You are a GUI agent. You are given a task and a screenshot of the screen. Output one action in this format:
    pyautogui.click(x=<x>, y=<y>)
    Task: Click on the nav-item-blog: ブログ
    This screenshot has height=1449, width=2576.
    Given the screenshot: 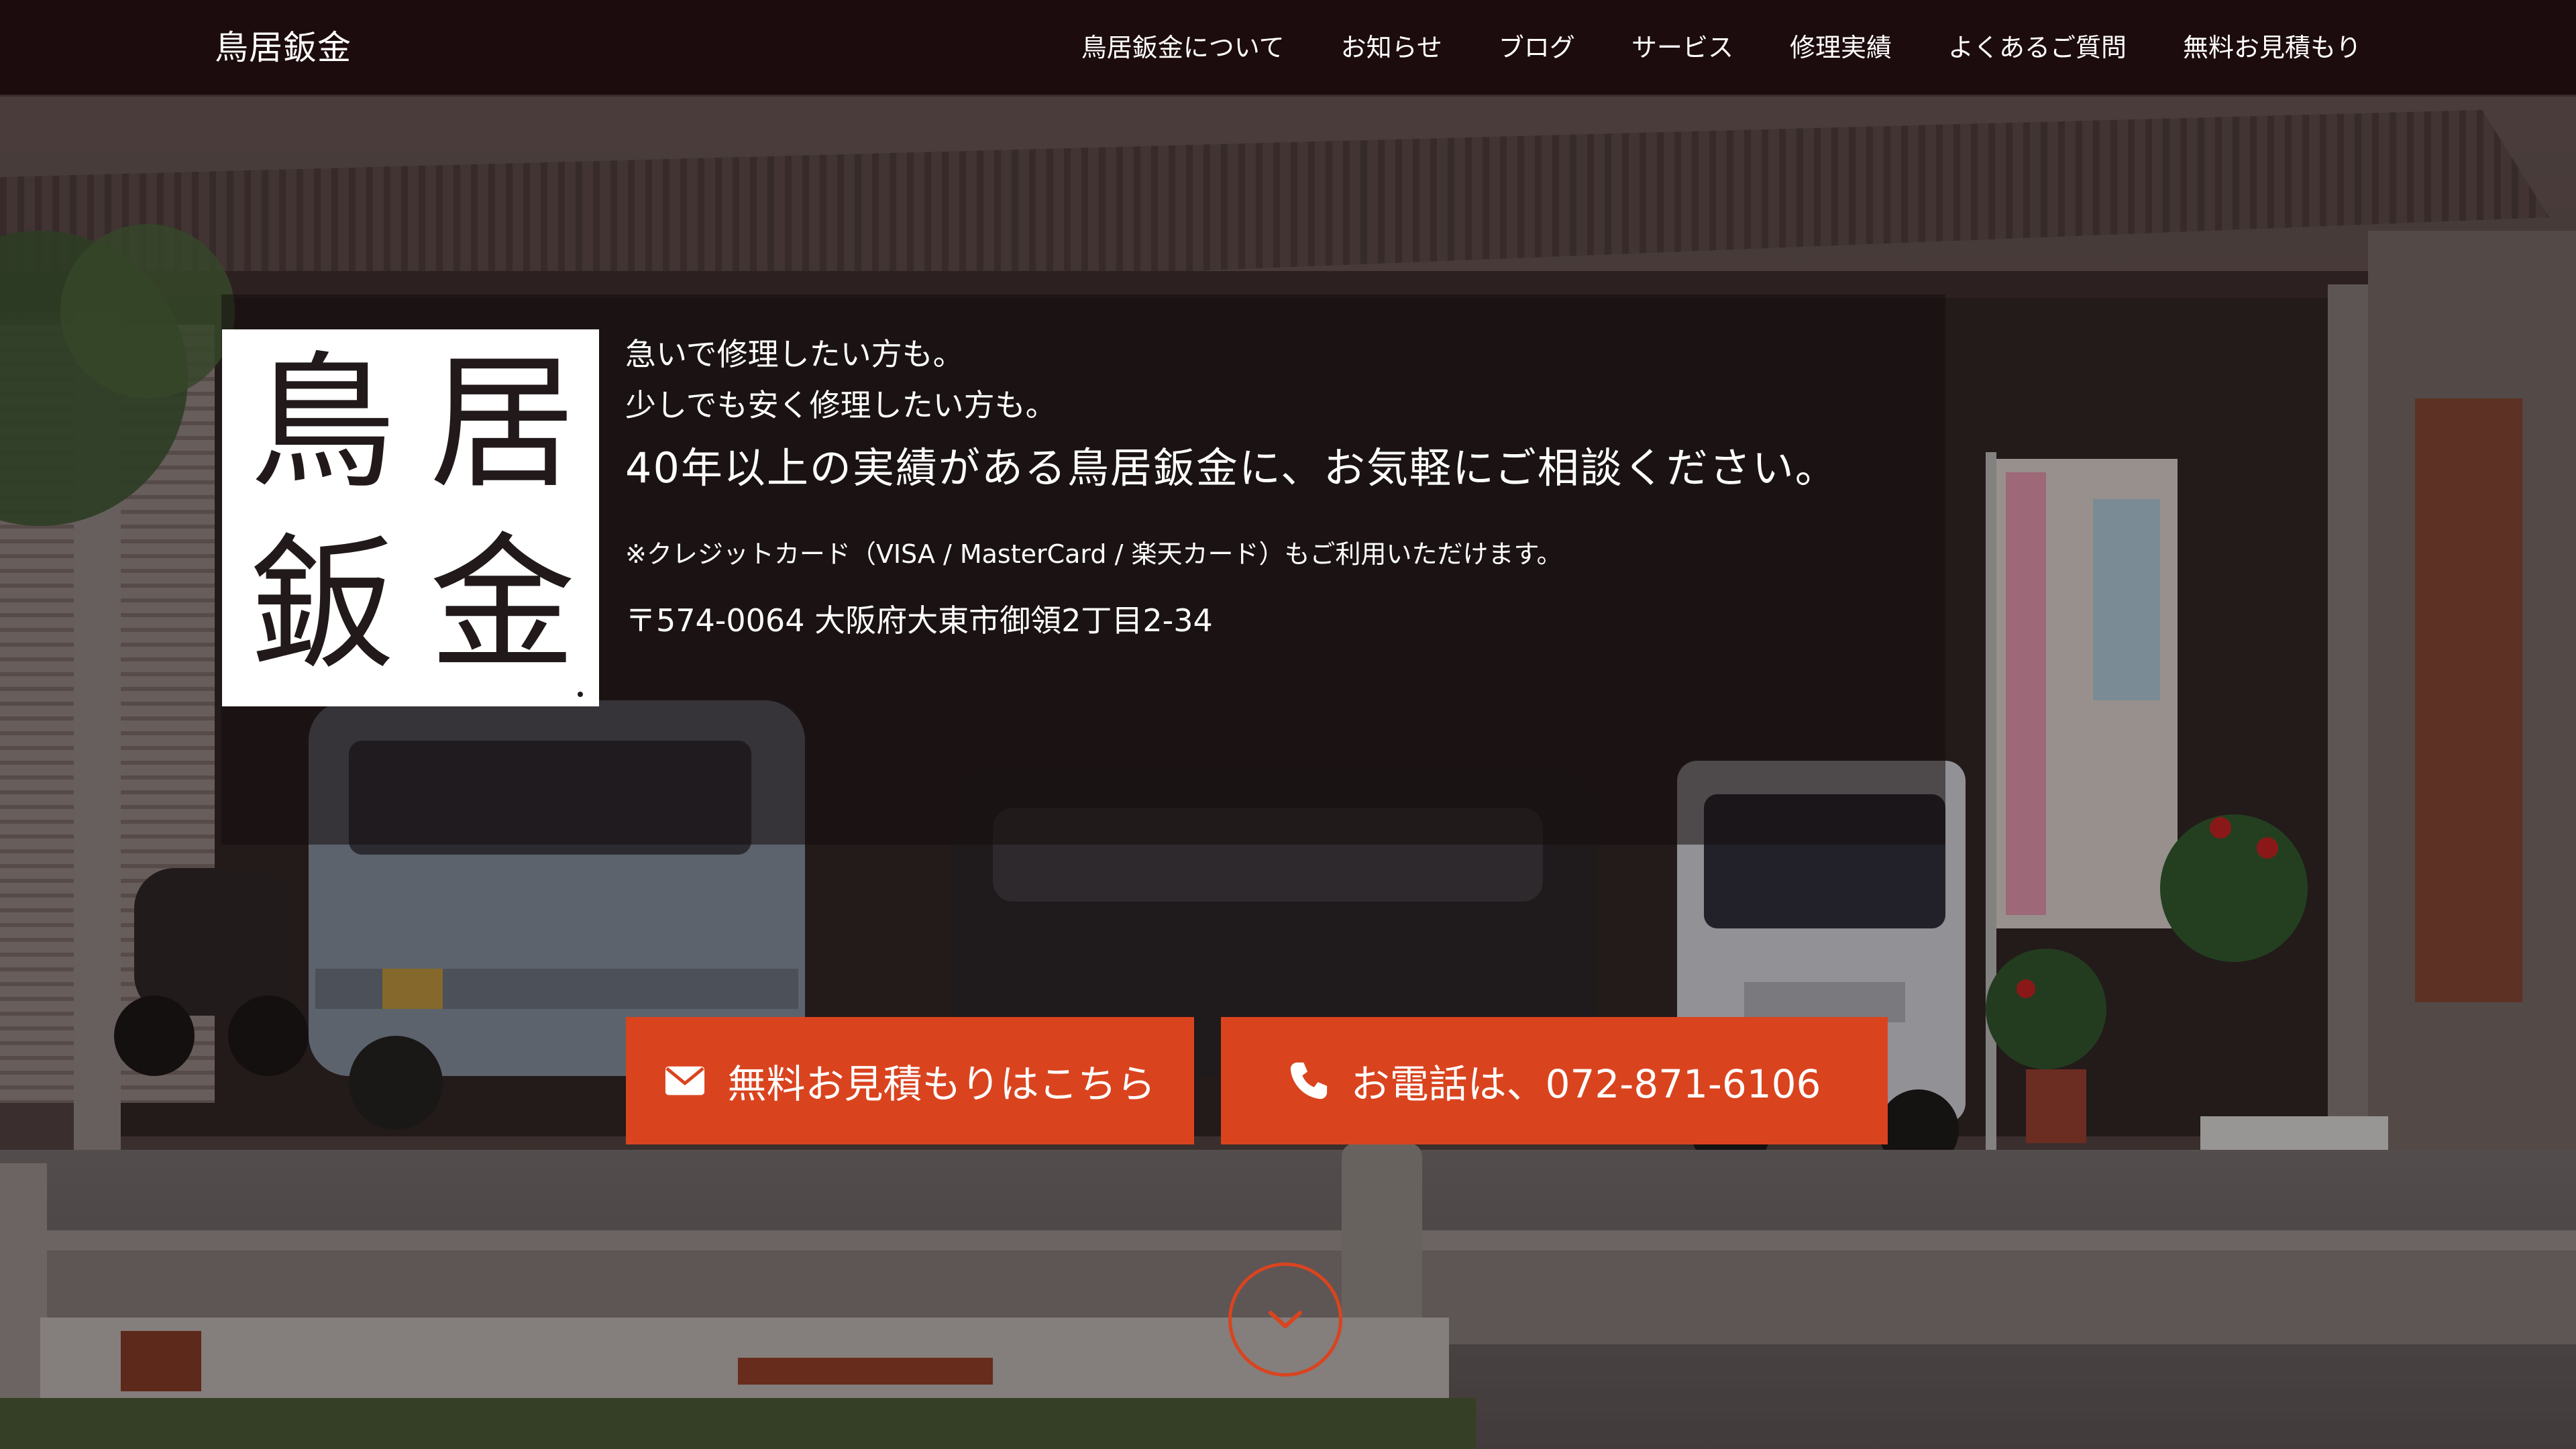 What is the action you would take?
    pyautogui.click(x=1536, y=47)
    